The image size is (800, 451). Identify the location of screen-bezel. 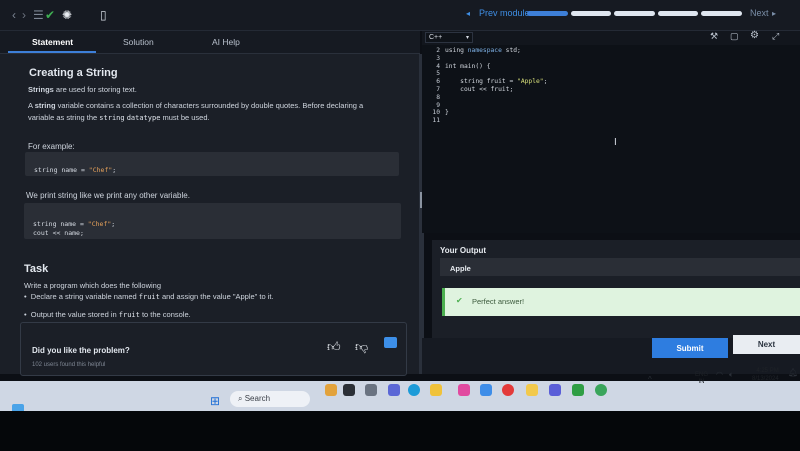
(400, 431).